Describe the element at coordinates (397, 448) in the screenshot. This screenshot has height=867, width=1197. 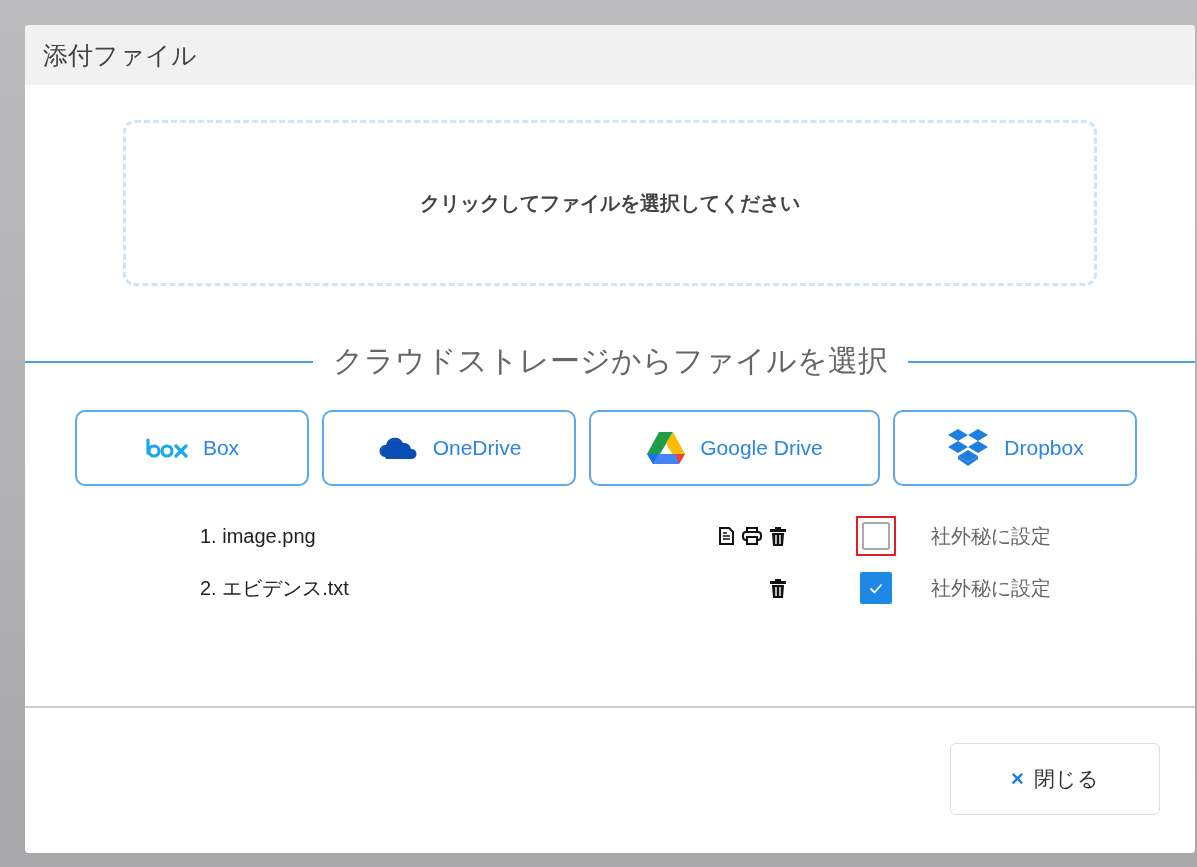
I see `cloud-icon` at that location.